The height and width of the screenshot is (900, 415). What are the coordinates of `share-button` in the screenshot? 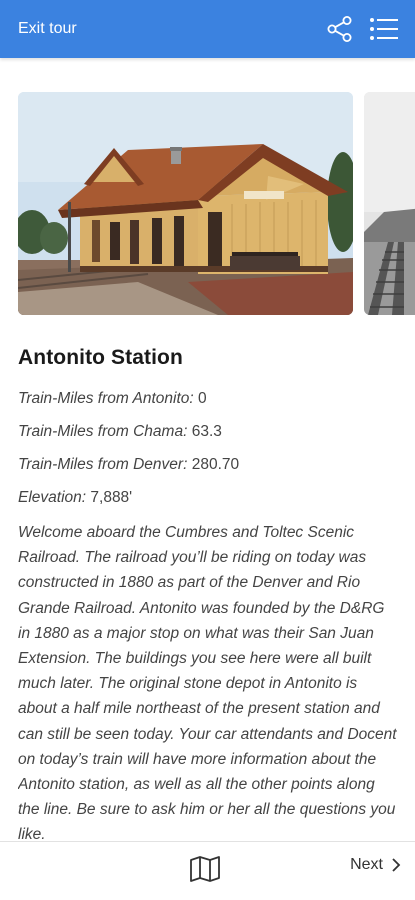 It's located at (340, 29).